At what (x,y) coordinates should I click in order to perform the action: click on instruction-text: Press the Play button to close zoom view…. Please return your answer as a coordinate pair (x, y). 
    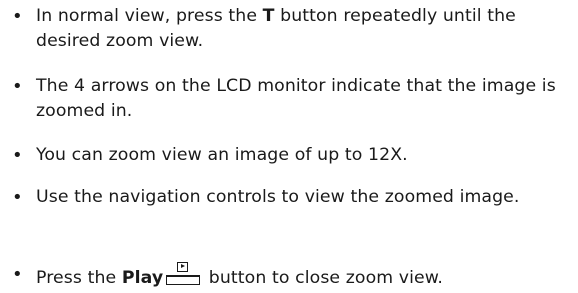
    Looking at the image, I should click on (307, 276).